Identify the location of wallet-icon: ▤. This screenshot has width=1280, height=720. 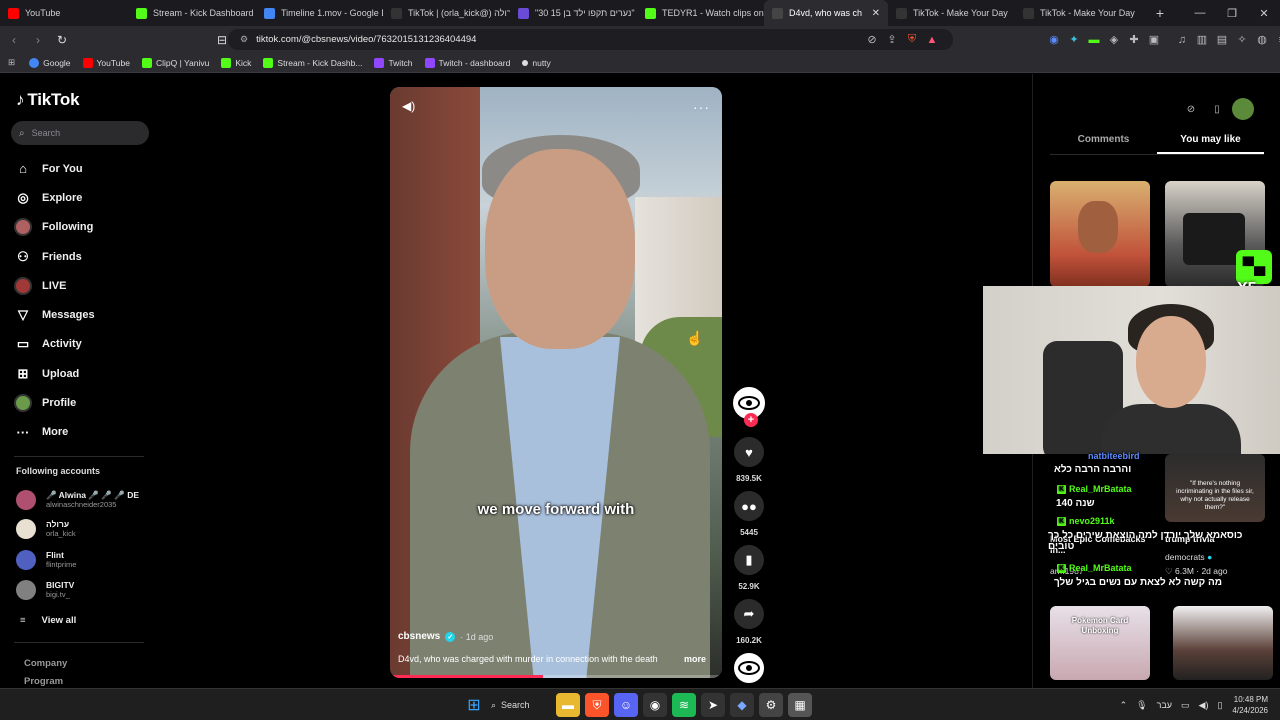
(1222, 40).